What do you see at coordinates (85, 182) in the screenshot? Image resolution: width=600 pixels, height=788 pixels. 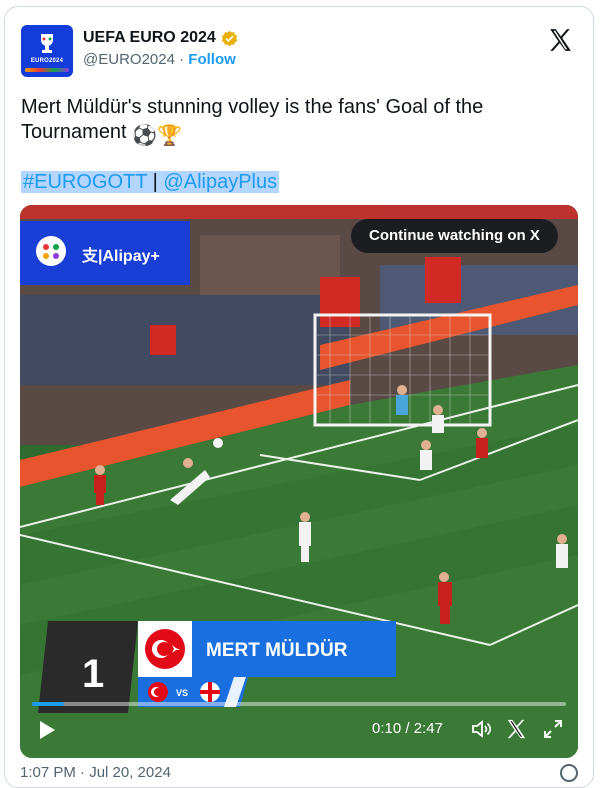 I see `hashtag-link: #EUROGOTT` at bounding box center [85, 182].